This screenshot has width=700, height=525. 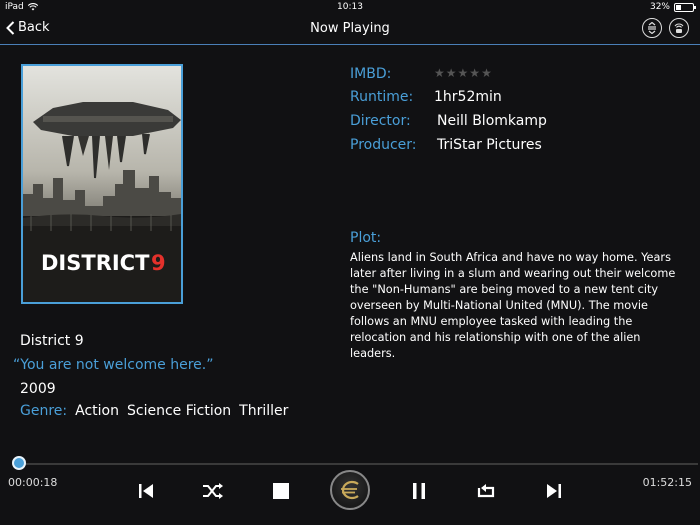 What do you see at coordinates (19, 463) in the screenshot?
I see `progress-scrubber-handle` at bounding box center [19, 463].